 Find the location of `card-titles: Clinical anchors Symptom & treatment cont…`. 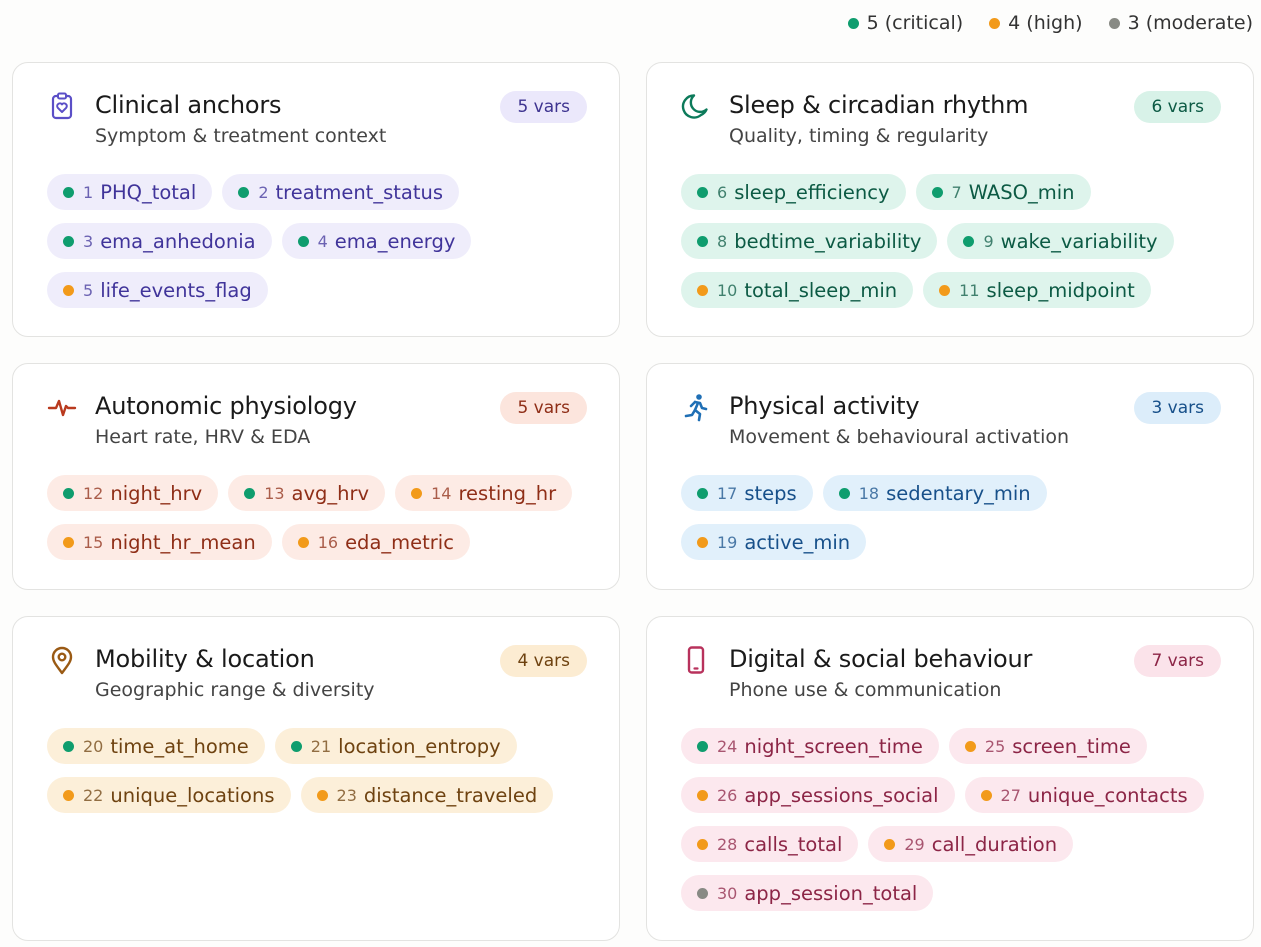

card-titles: Clinical anchors Symptom & treatment cont… is located at coordinates (297, 119).